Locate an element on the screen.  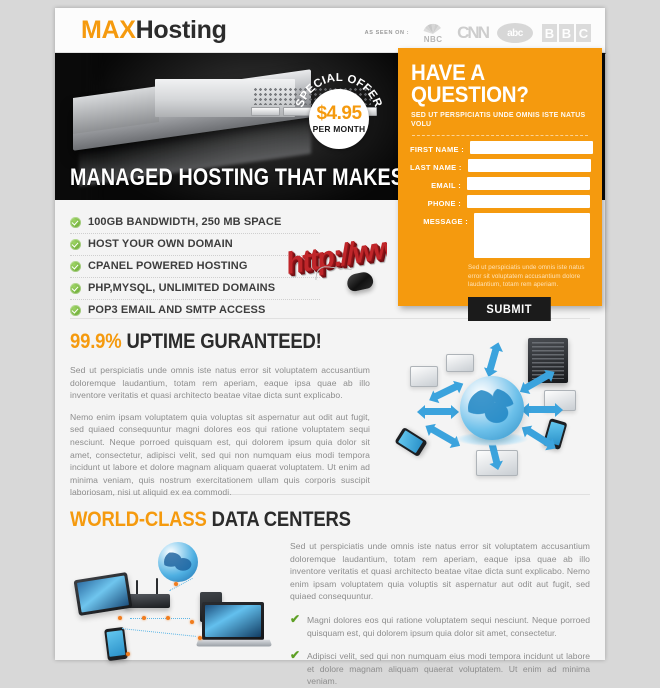
as-seen-on-strip: AS SEEN ON : NBC CNN abc B B C is located at coordinates (478, 33).